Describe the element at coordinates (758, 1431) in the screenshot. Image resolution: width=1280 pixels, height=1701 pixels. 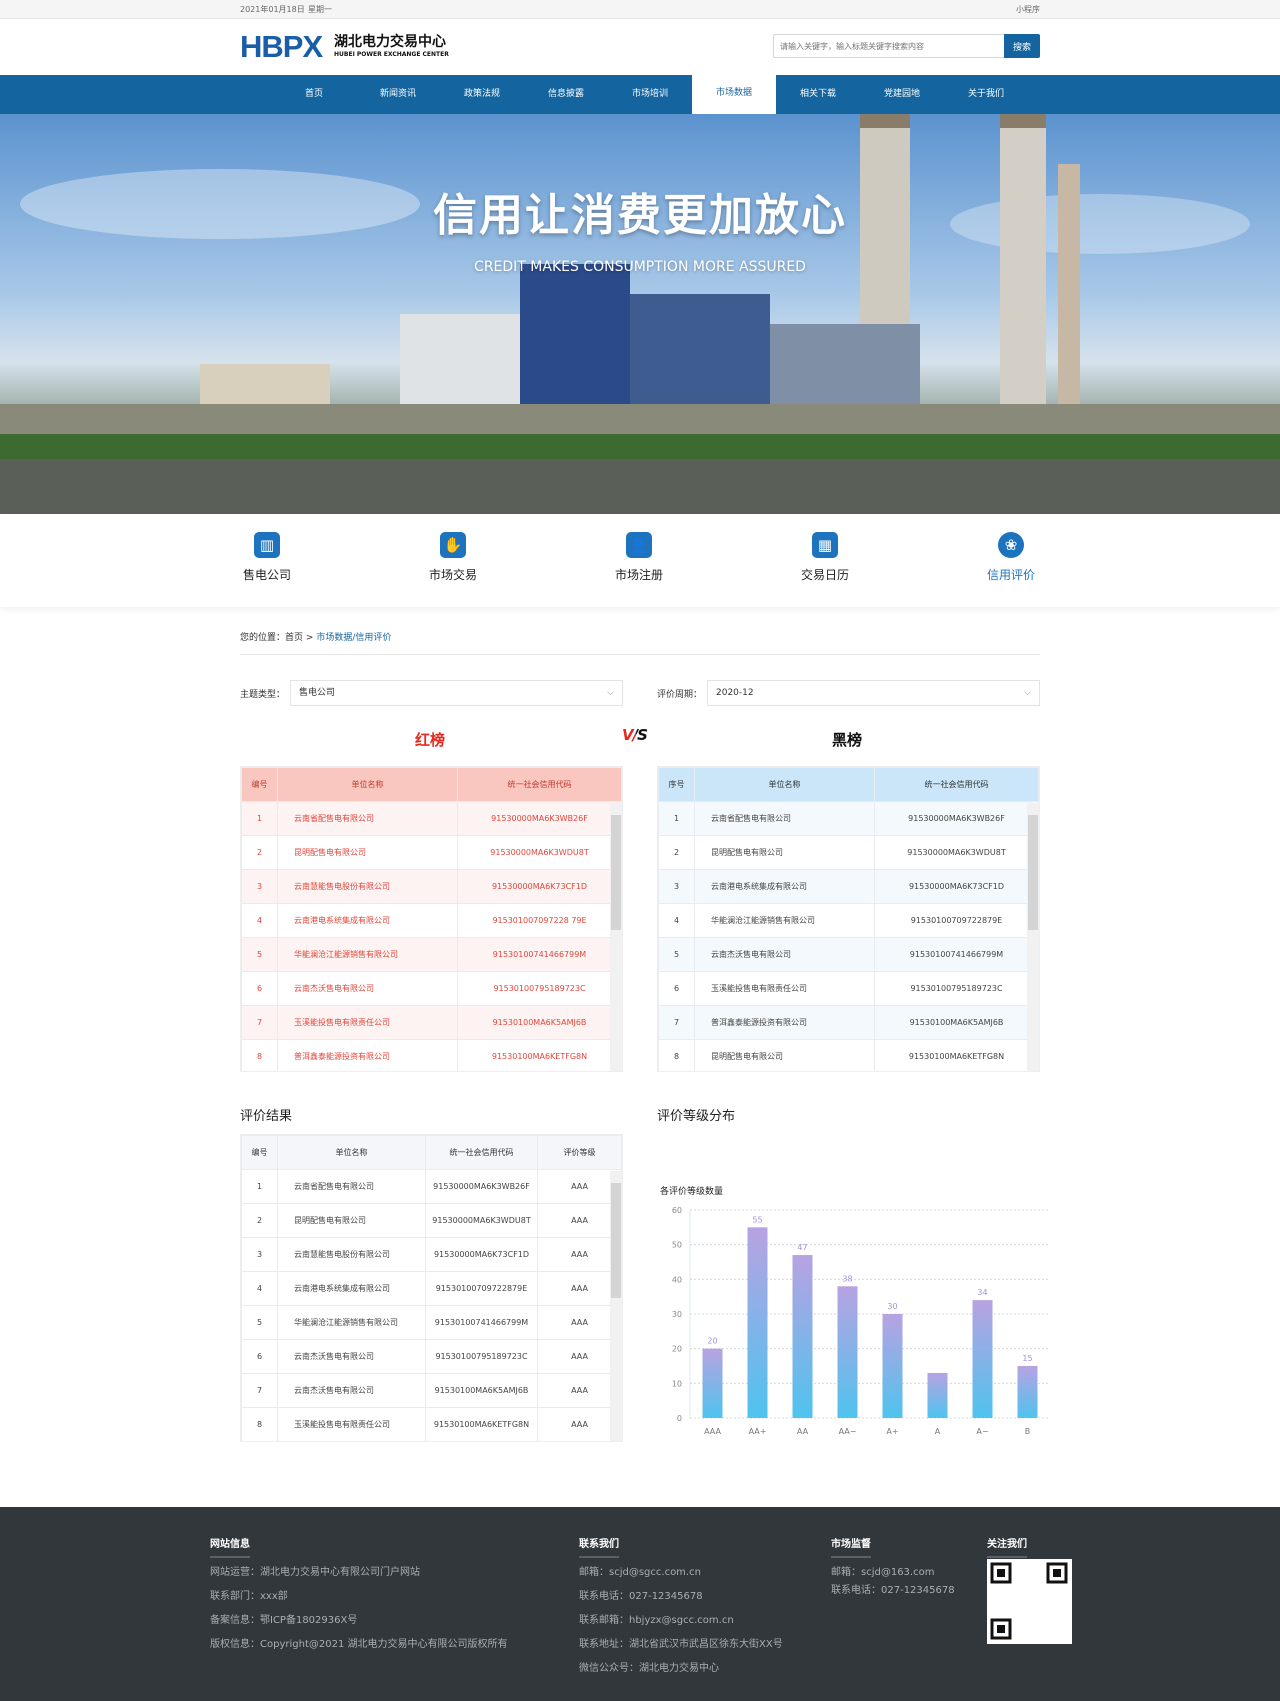
I see `x-tick-label: AA+` at that location.